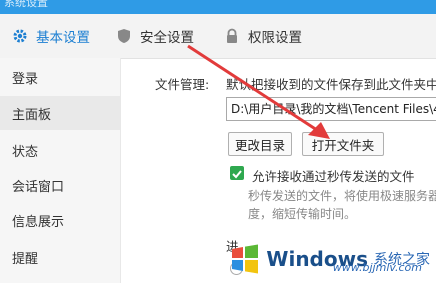 Image resolution: width=436 pixels, height=283 pixels. What do you see at coordinates (25, 259) in the screenshot?
I see `sidebar-item-label: 提醒` at bounding box center [25, 259].